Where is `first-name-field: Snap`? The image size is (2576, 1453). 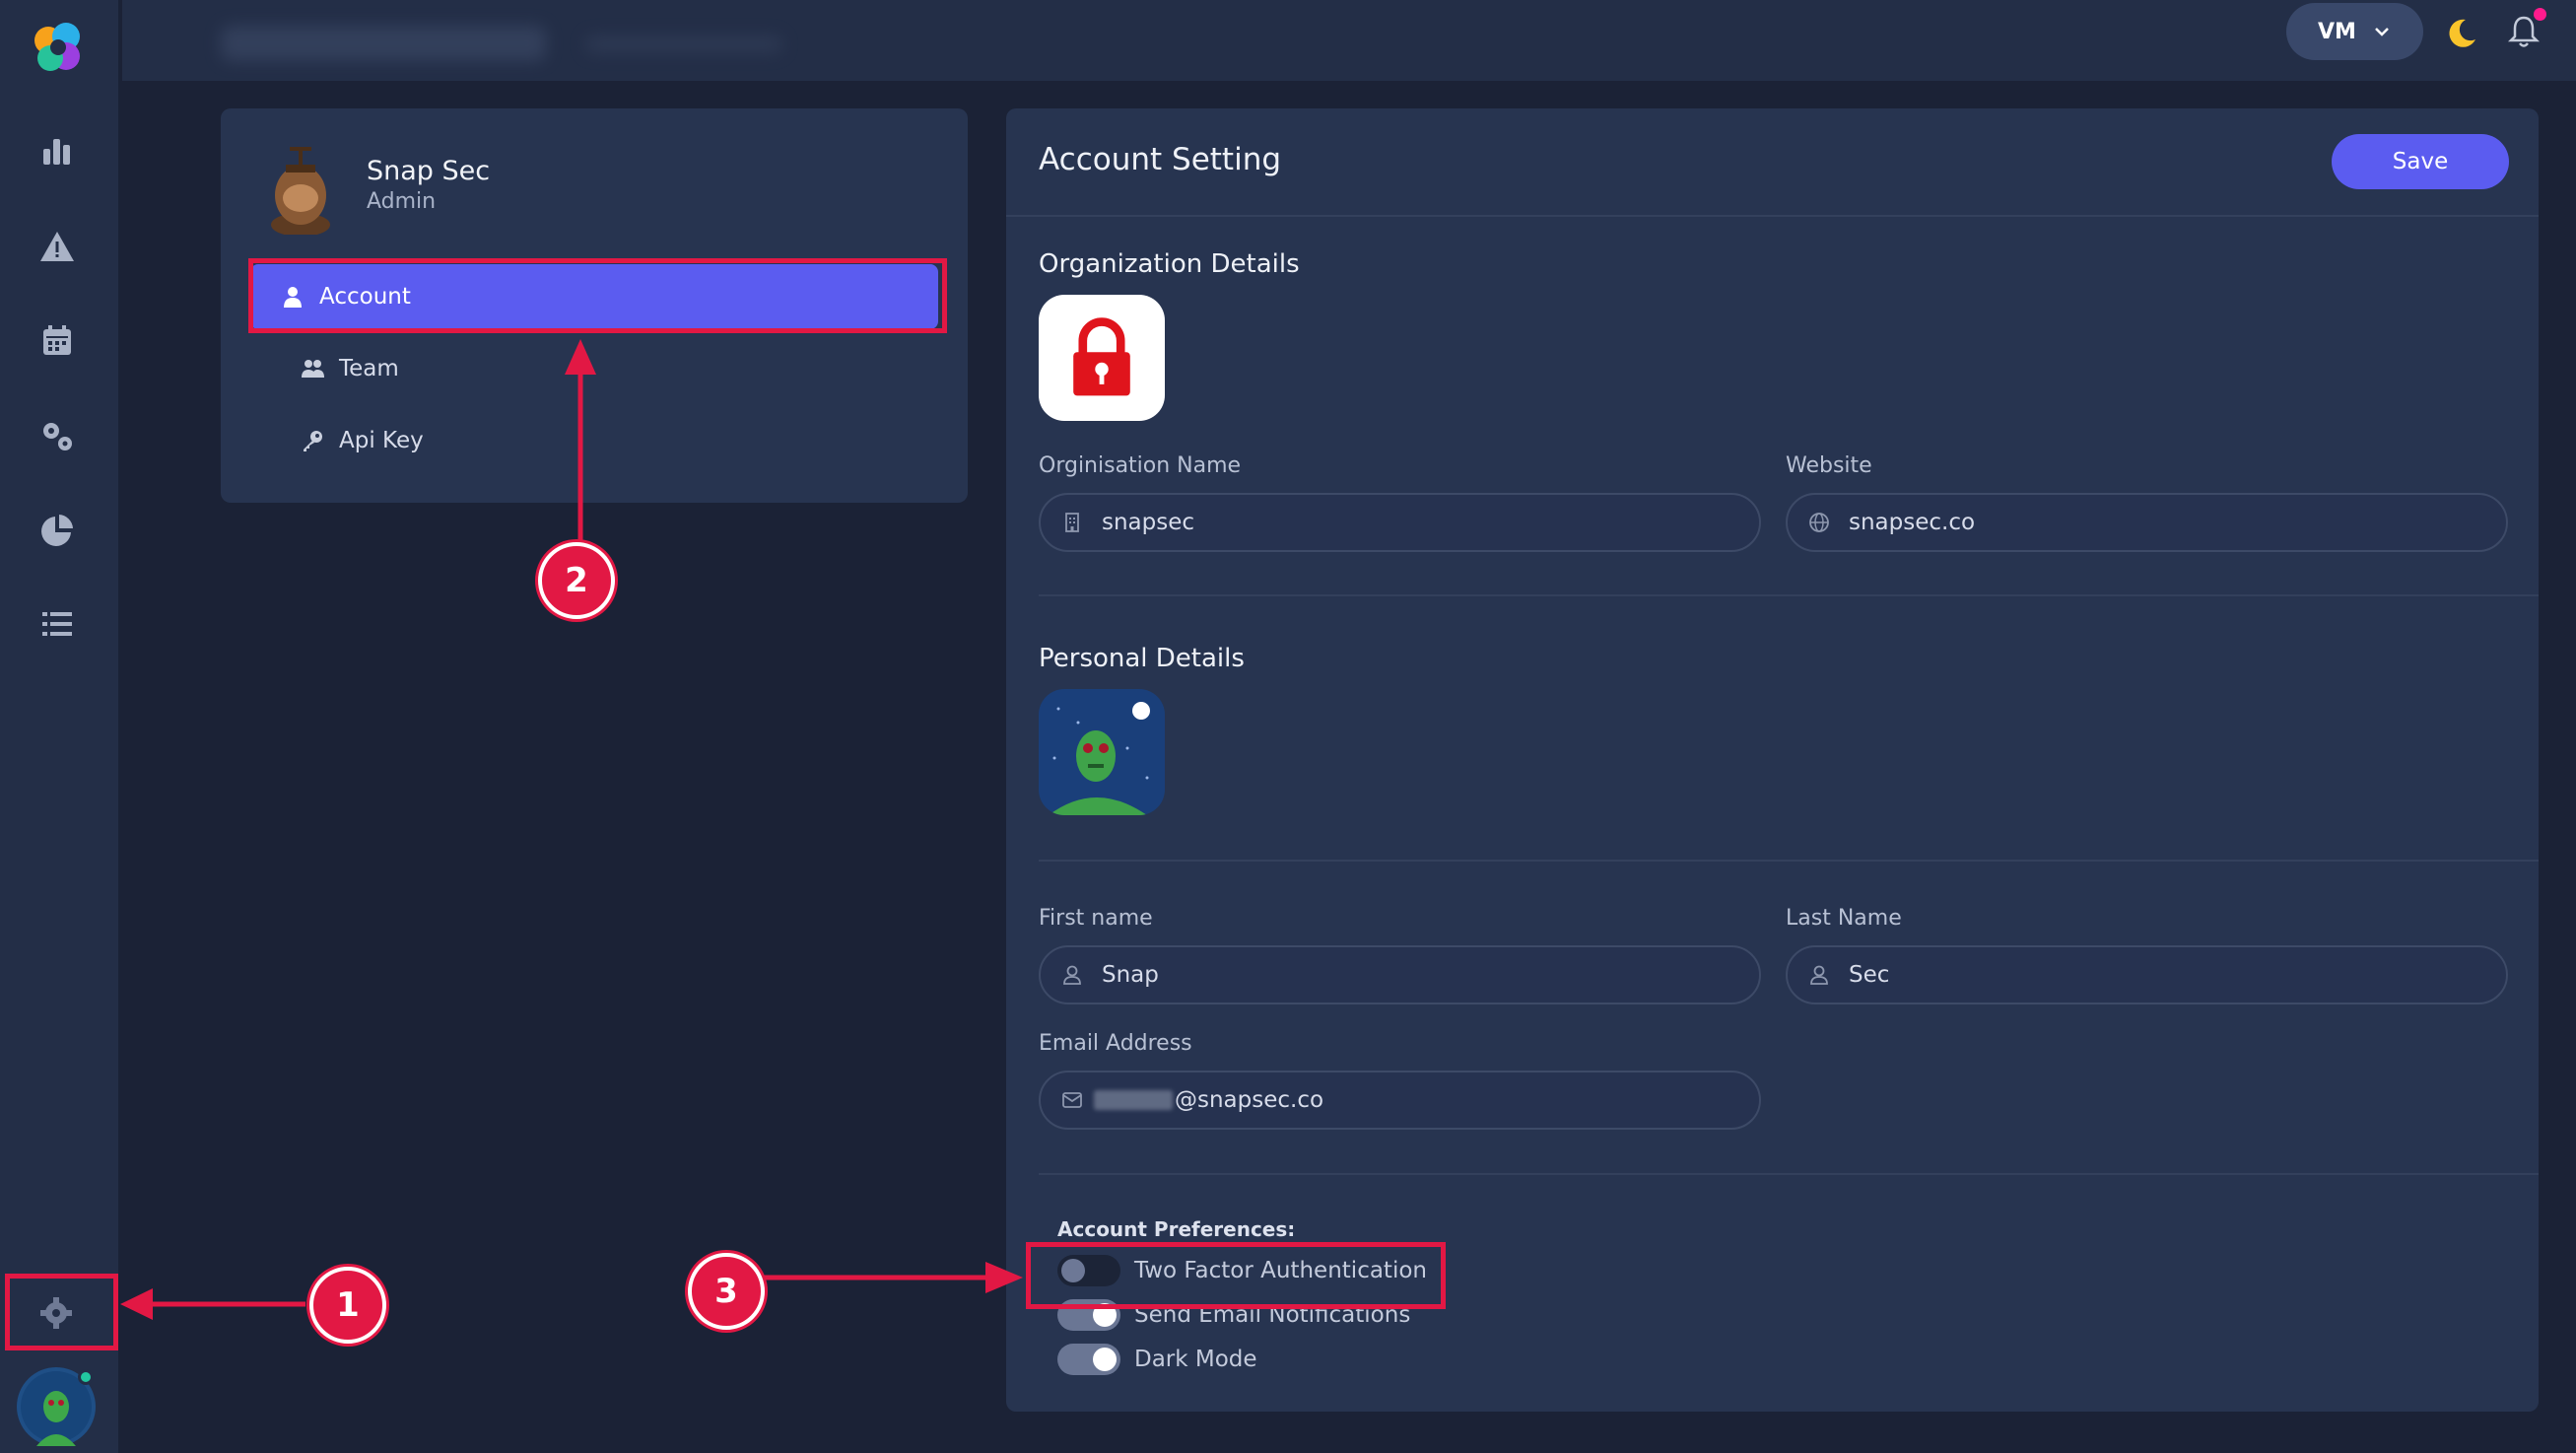
first-name-field: Snap is located at coordinates (1400, 975).